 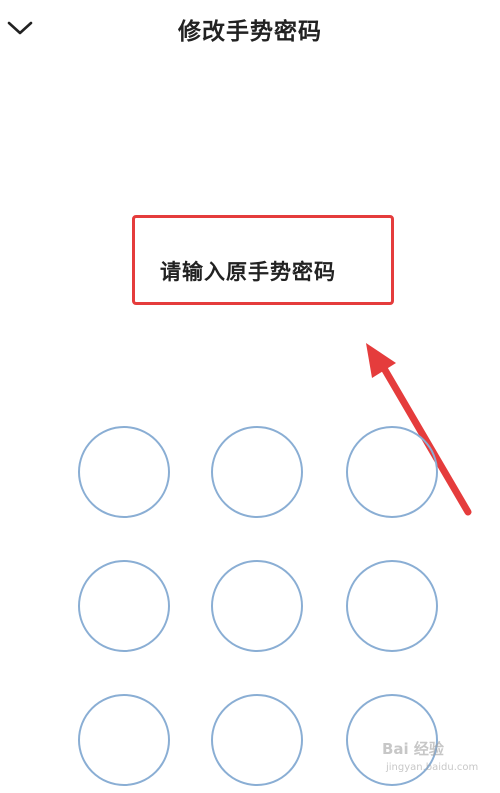 I want to click on watermark-url: jingyan.baidu.com, so click(x=432, y=767).